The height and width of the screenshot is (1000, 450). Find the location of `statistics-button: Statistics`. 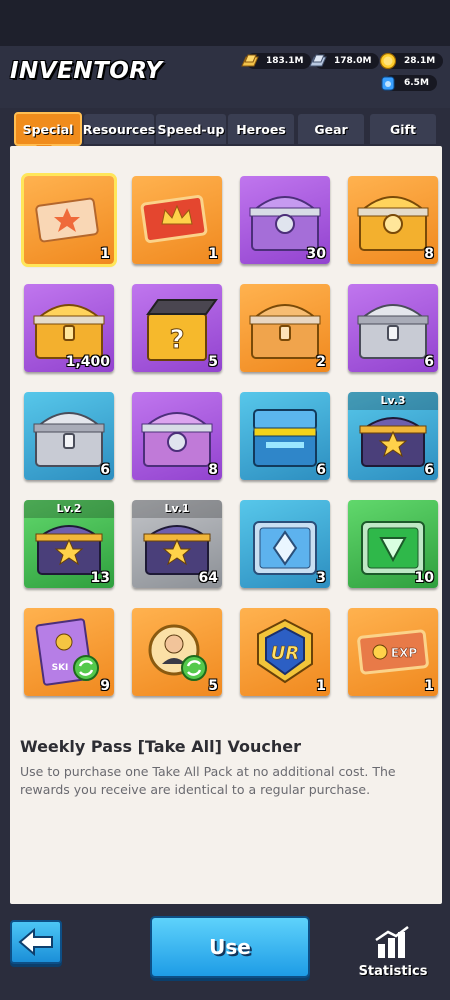

statistics-button: Statistics is located at coordinates (393, 954).